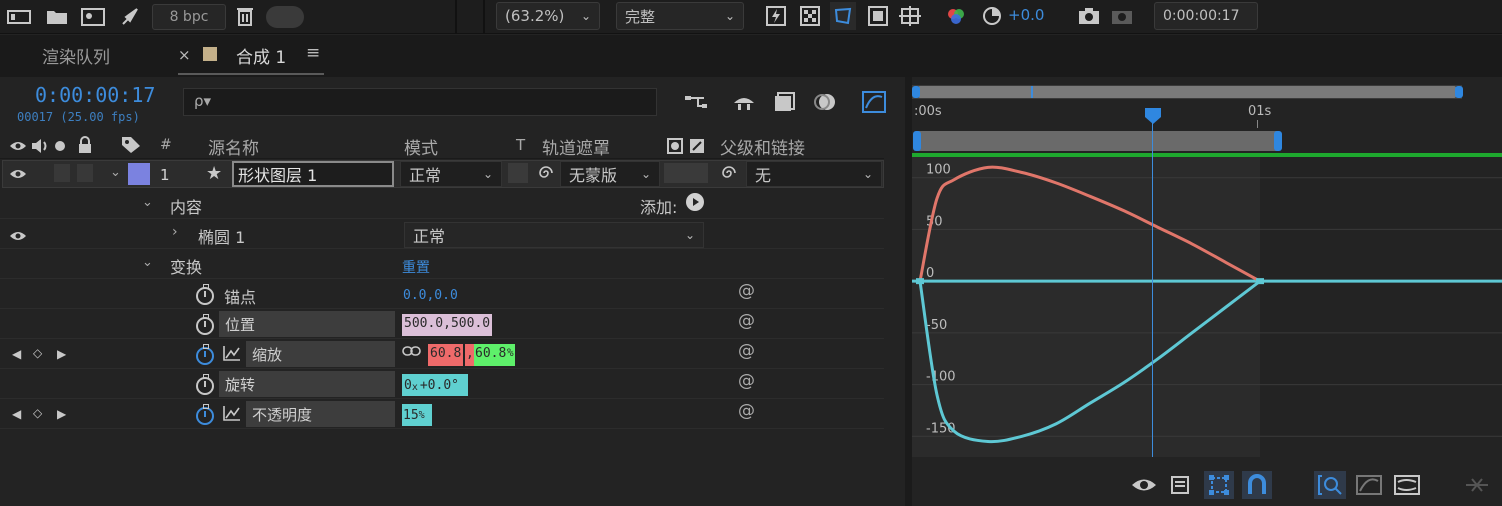 The height and width of the screenshot is (506, 1502). I want to click on next-keyframe-opacity-icon: ▶, so click(61, 414).